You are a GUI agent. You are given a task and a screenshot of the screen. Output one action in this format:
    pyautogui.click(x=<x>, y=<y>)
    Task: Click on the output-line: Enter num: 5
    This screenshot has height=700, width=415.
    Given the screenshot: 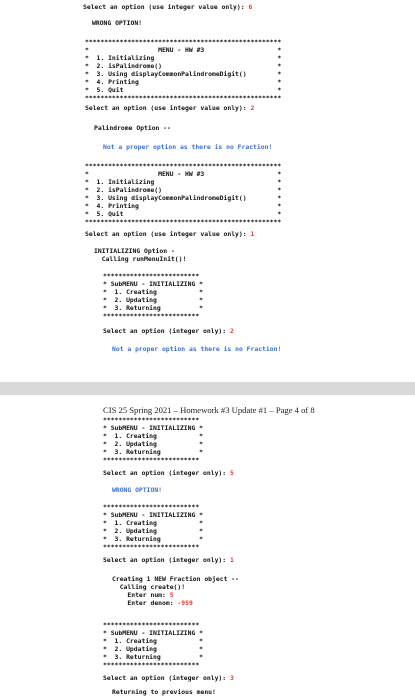 What is the action you would take?
    pyautogui.click(x=143, y=595)
    